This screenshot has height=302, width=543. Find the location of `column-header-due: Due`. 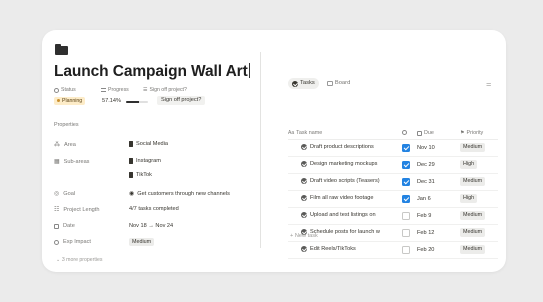

column-header-due: Due is located at coordinates (425, 133).